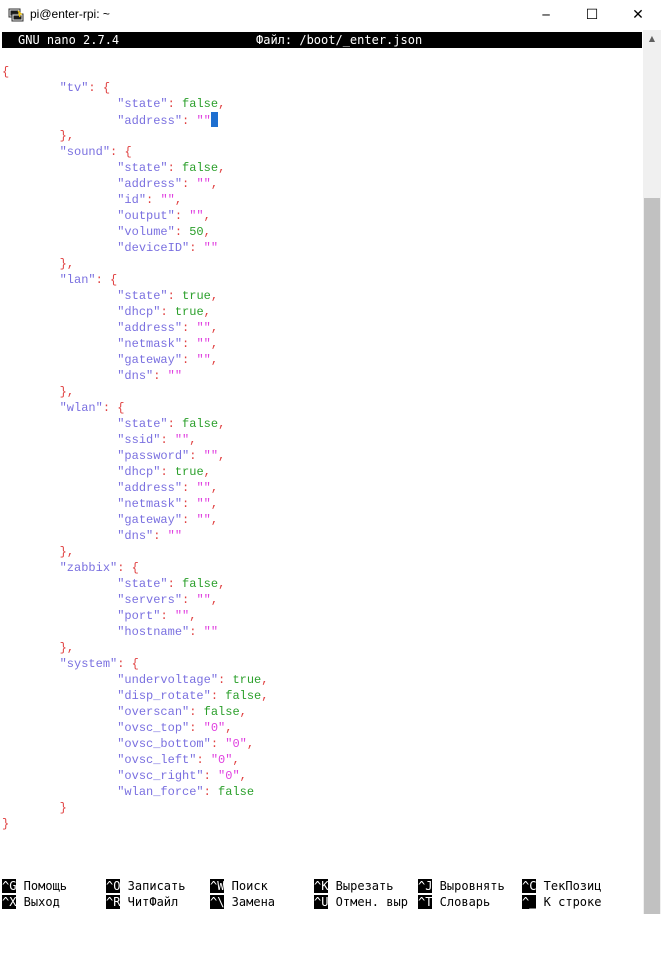  Describe the element at coordinates (425, 886) in the screenshot. I see `shortcut-key: ^J` at that location.